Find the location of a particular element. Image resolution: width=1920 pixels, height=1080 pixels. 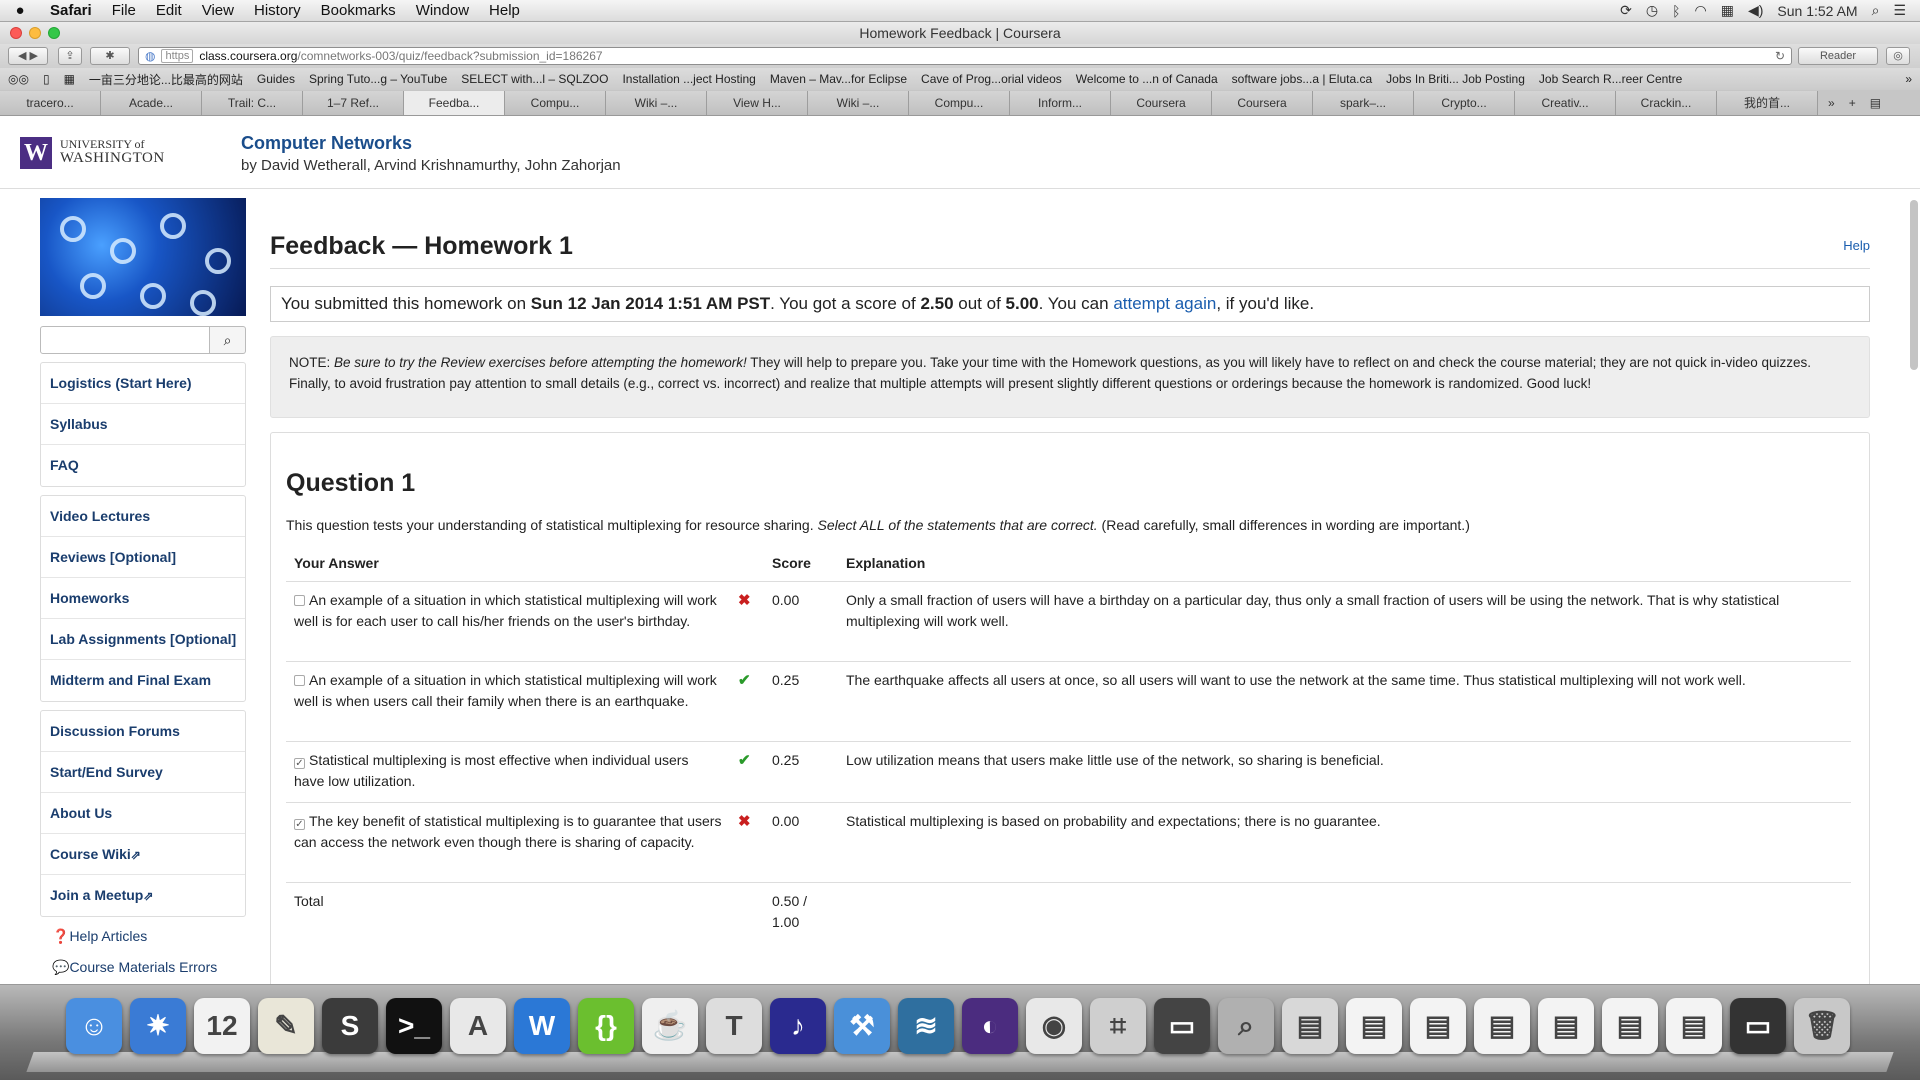

sidebar-item-homeworks: Homeworks is located at coordinates (143, 598).